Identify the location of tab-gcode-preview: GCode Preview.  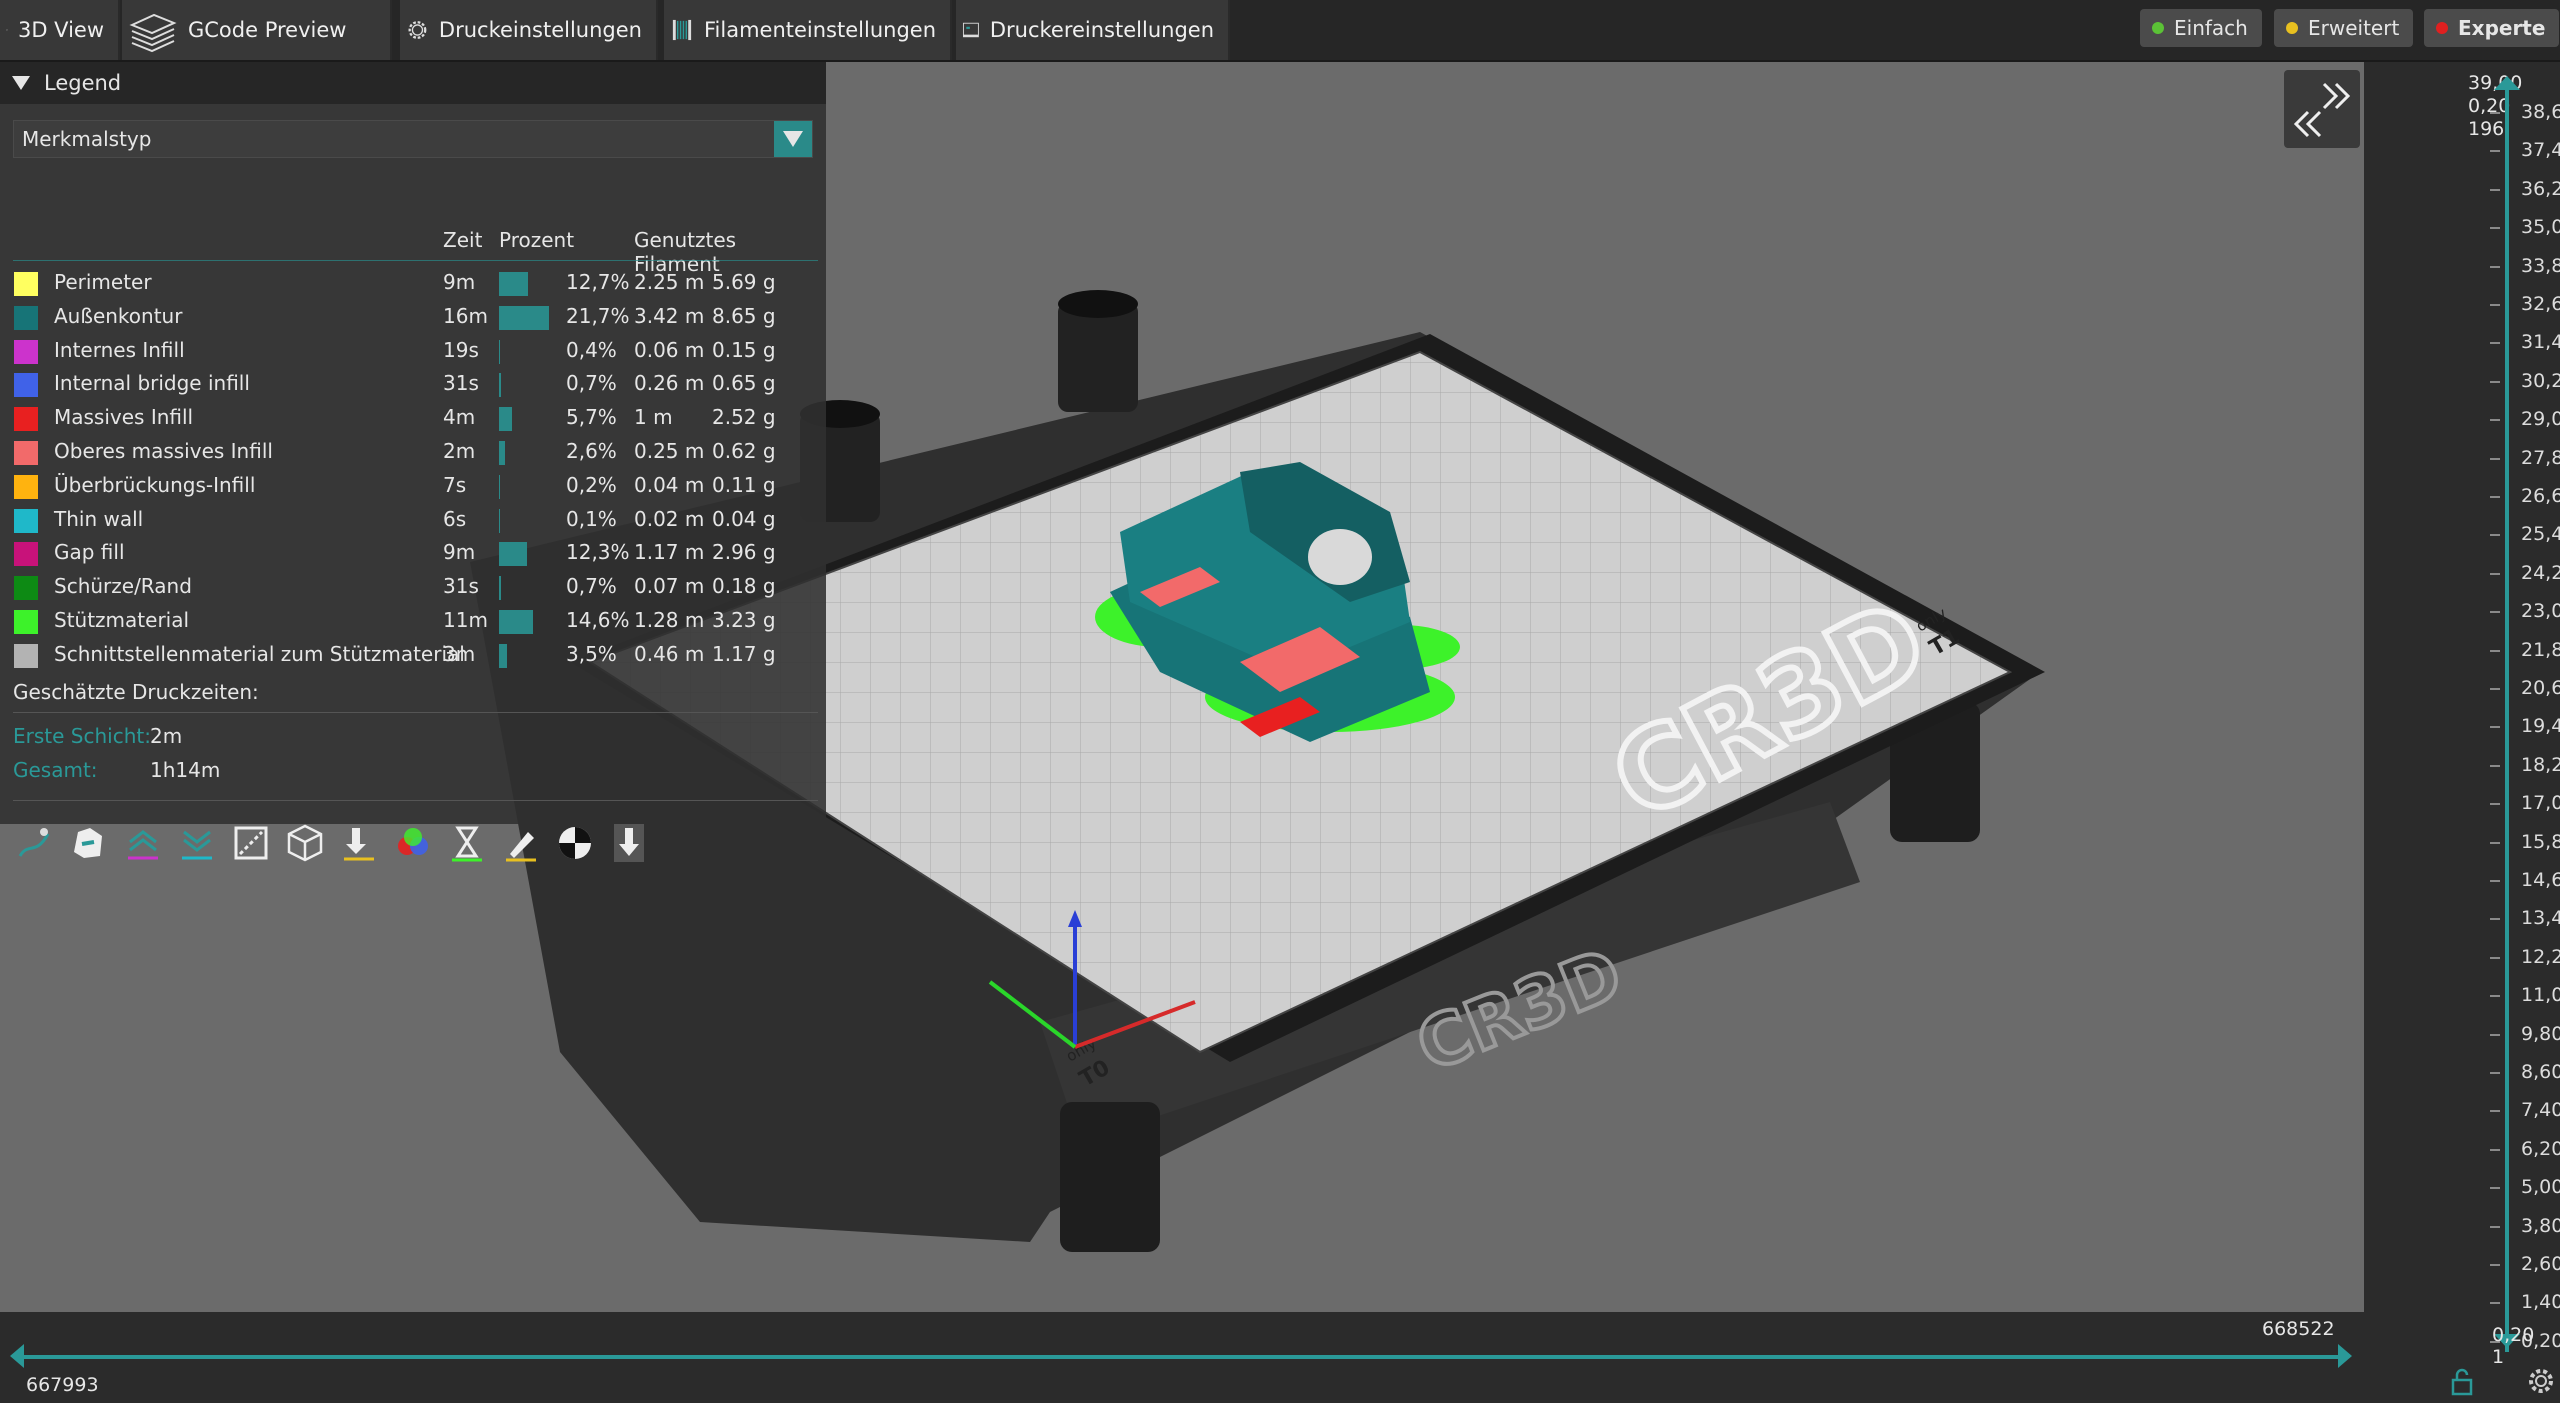
(257, 30).